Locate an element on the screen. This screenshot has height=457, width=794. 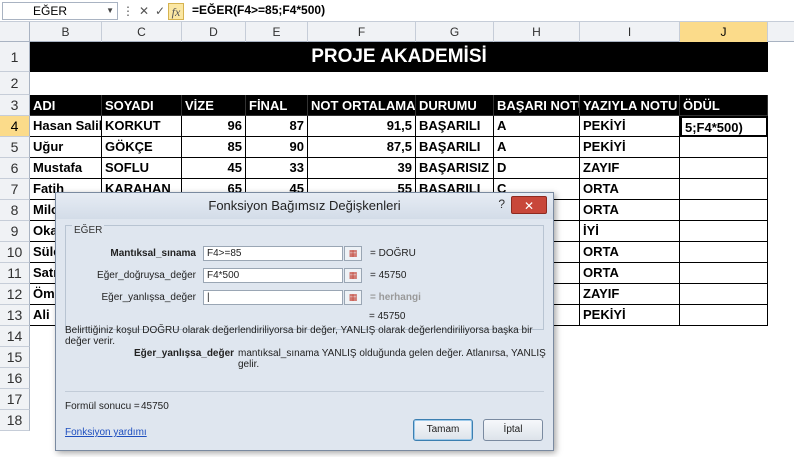
formula-text: =EĞER(F4>=85;F4*500) is located at coordinates (258, 10).